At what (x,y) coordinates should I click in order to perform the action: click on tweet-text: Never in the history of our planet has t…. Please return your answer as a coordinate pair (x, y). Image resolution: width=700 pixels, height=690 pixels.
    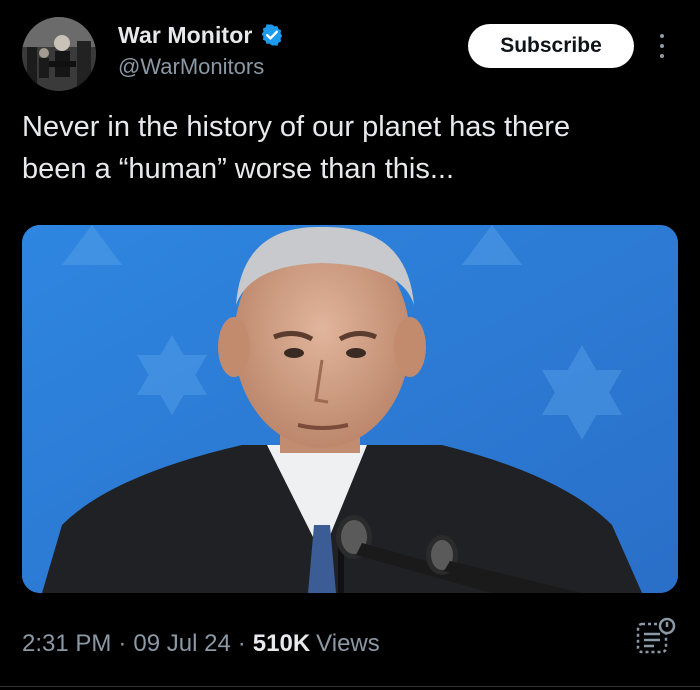
    Looking at the image, I should click on (296, 148).